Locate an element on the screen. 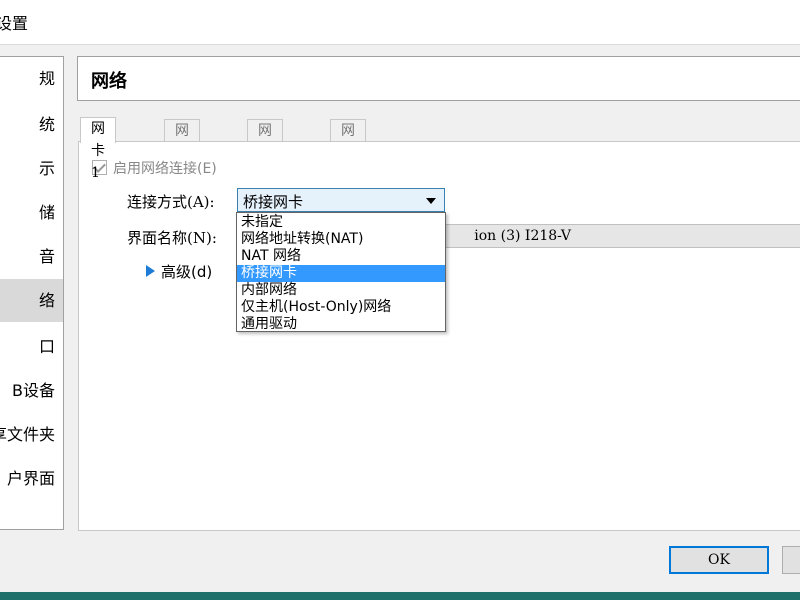  dropdown-option-nat-network: NAT 网络 is located at coordinates (341, 256).